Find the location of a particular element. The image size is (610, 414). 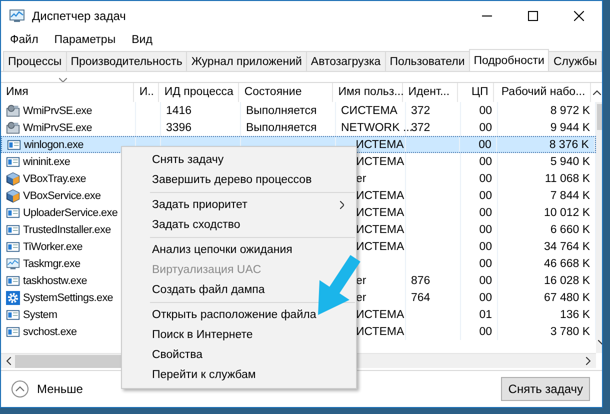

table-cell: 16 028 K is located at coordinates (567, 280).